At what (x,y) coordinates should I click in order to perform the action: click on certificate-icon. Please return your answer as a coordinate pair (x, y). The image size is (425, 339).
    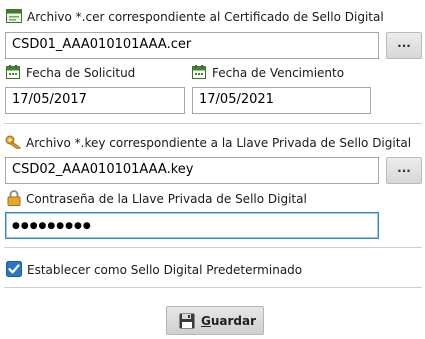
    Looking at the image, I should click on (14, 16).